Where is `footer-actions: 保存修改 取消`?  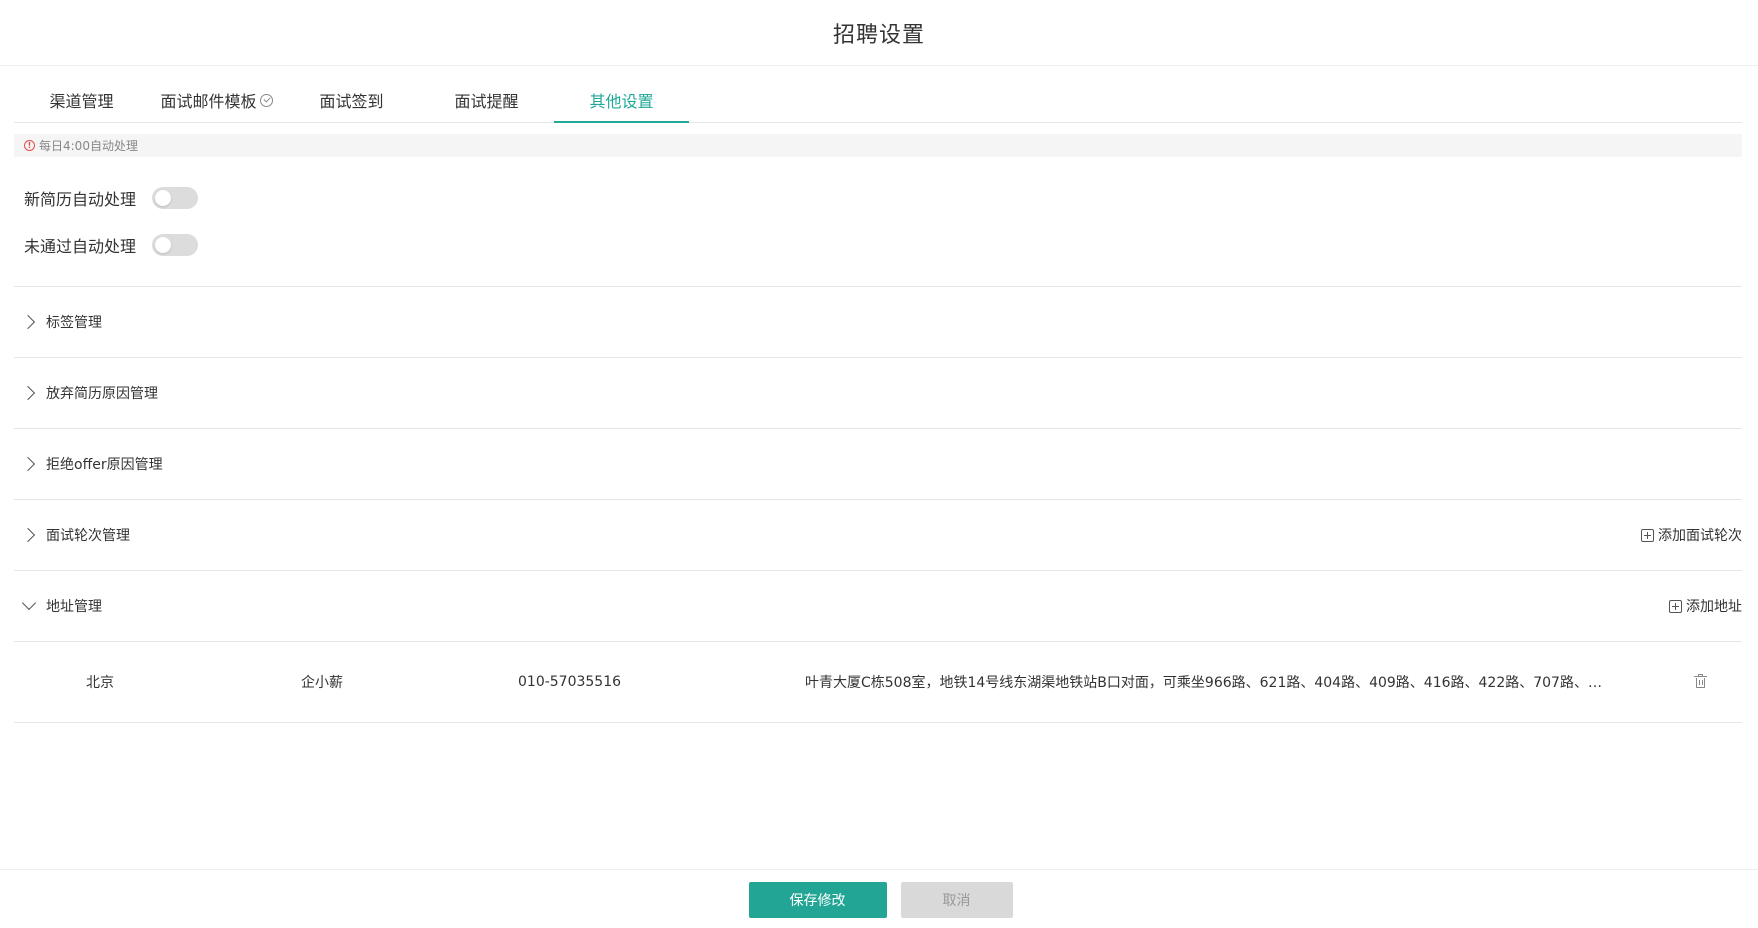 footer-actions: 保存修改 取消 is located at coordinates (879, 898).